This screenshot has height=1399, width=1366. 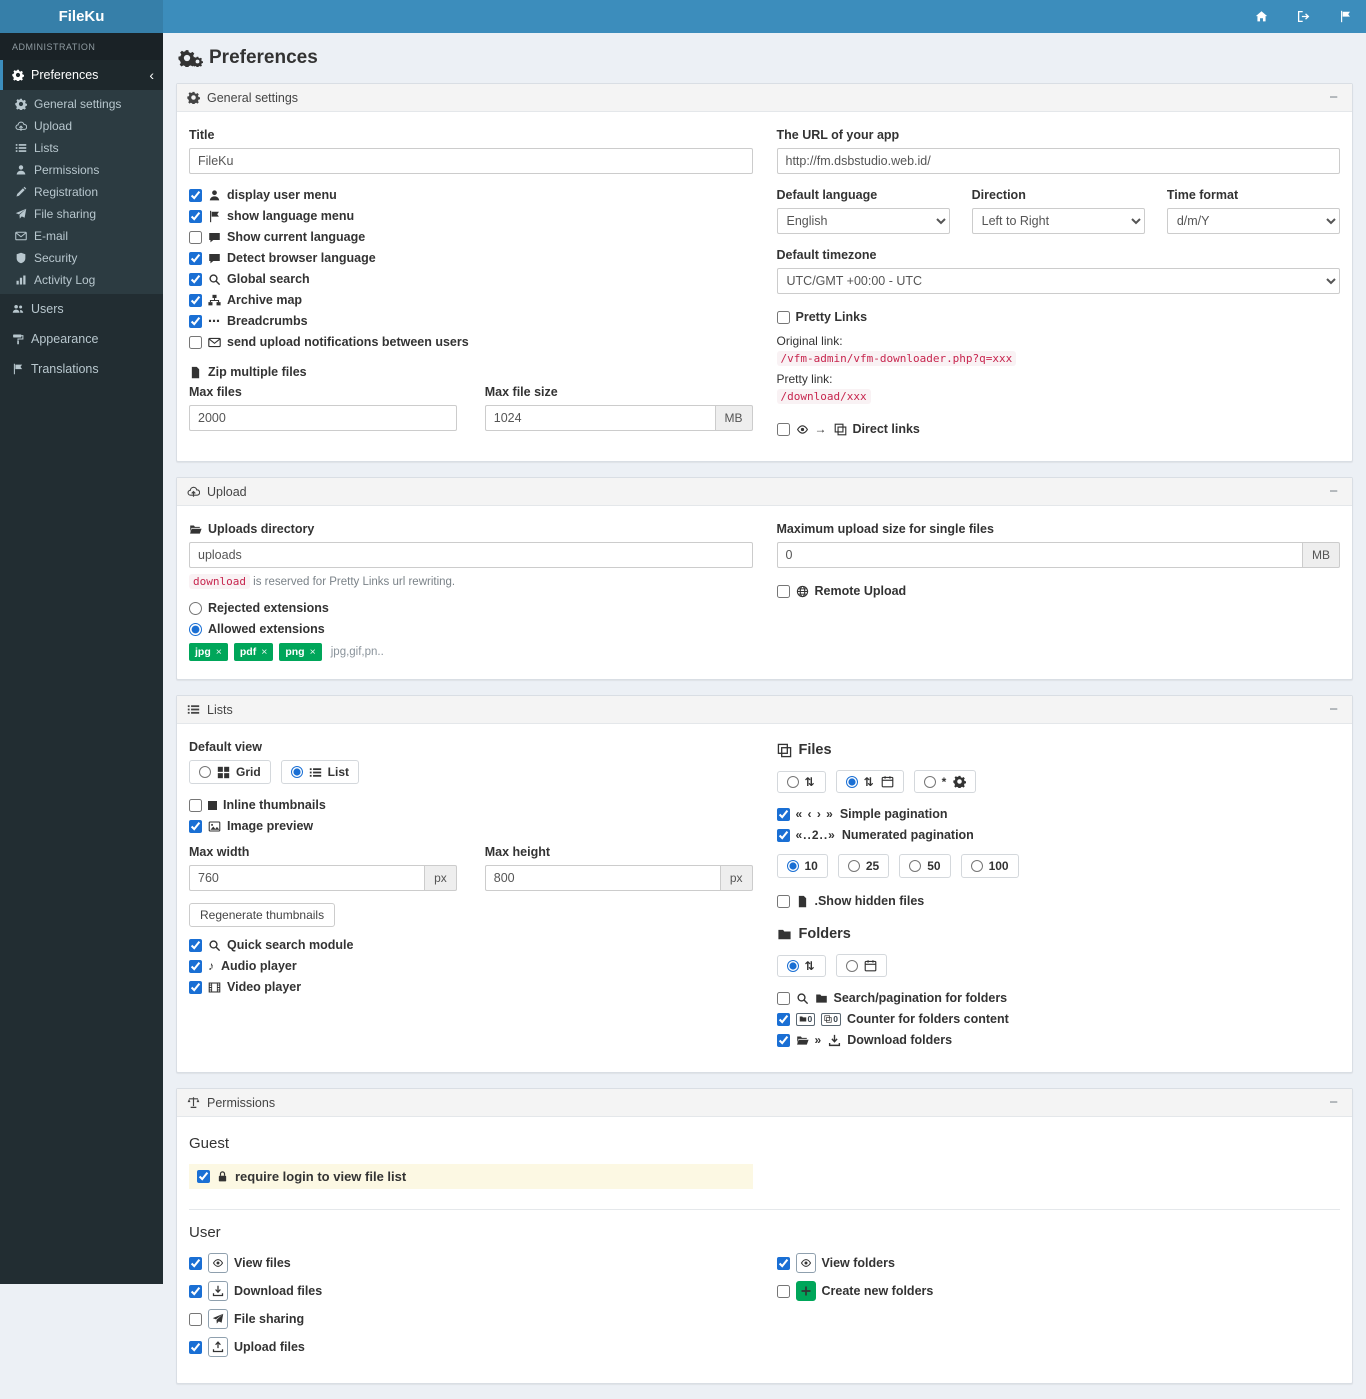 I want to click on checkbox-file-sharing: File sharing, so click(x=471, y=1319).